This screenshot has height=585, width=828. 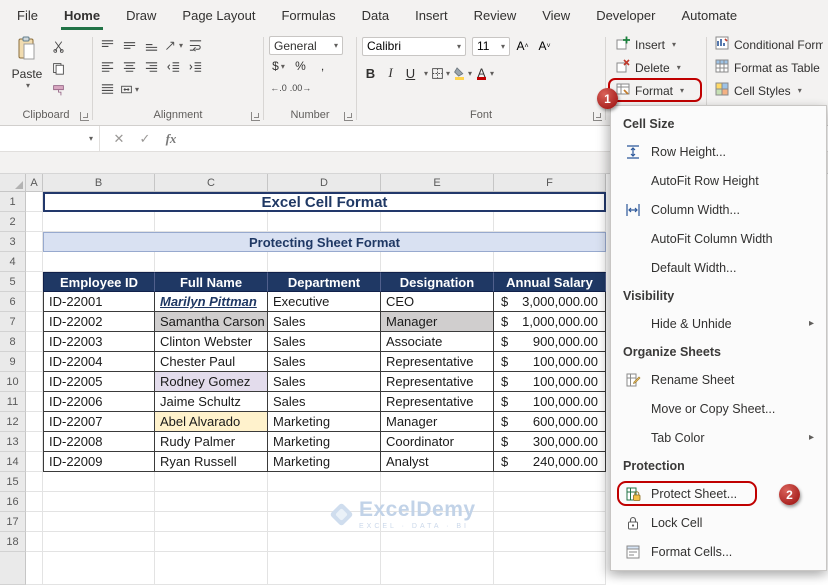 What do you see at coordinates (437, 302) in the screenshot?
I see `table-cell: CEO` at bounding box center [437, 302].